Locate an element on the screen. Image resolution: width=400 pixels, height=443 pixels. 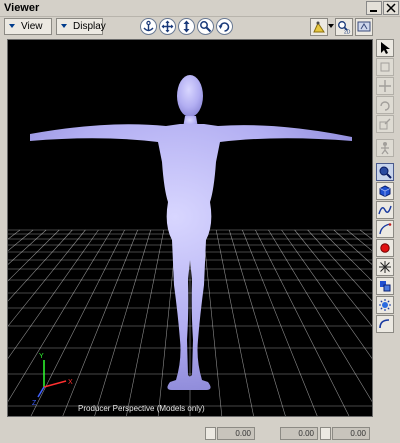
display-menu: Display is located at coordinates (81, 26).